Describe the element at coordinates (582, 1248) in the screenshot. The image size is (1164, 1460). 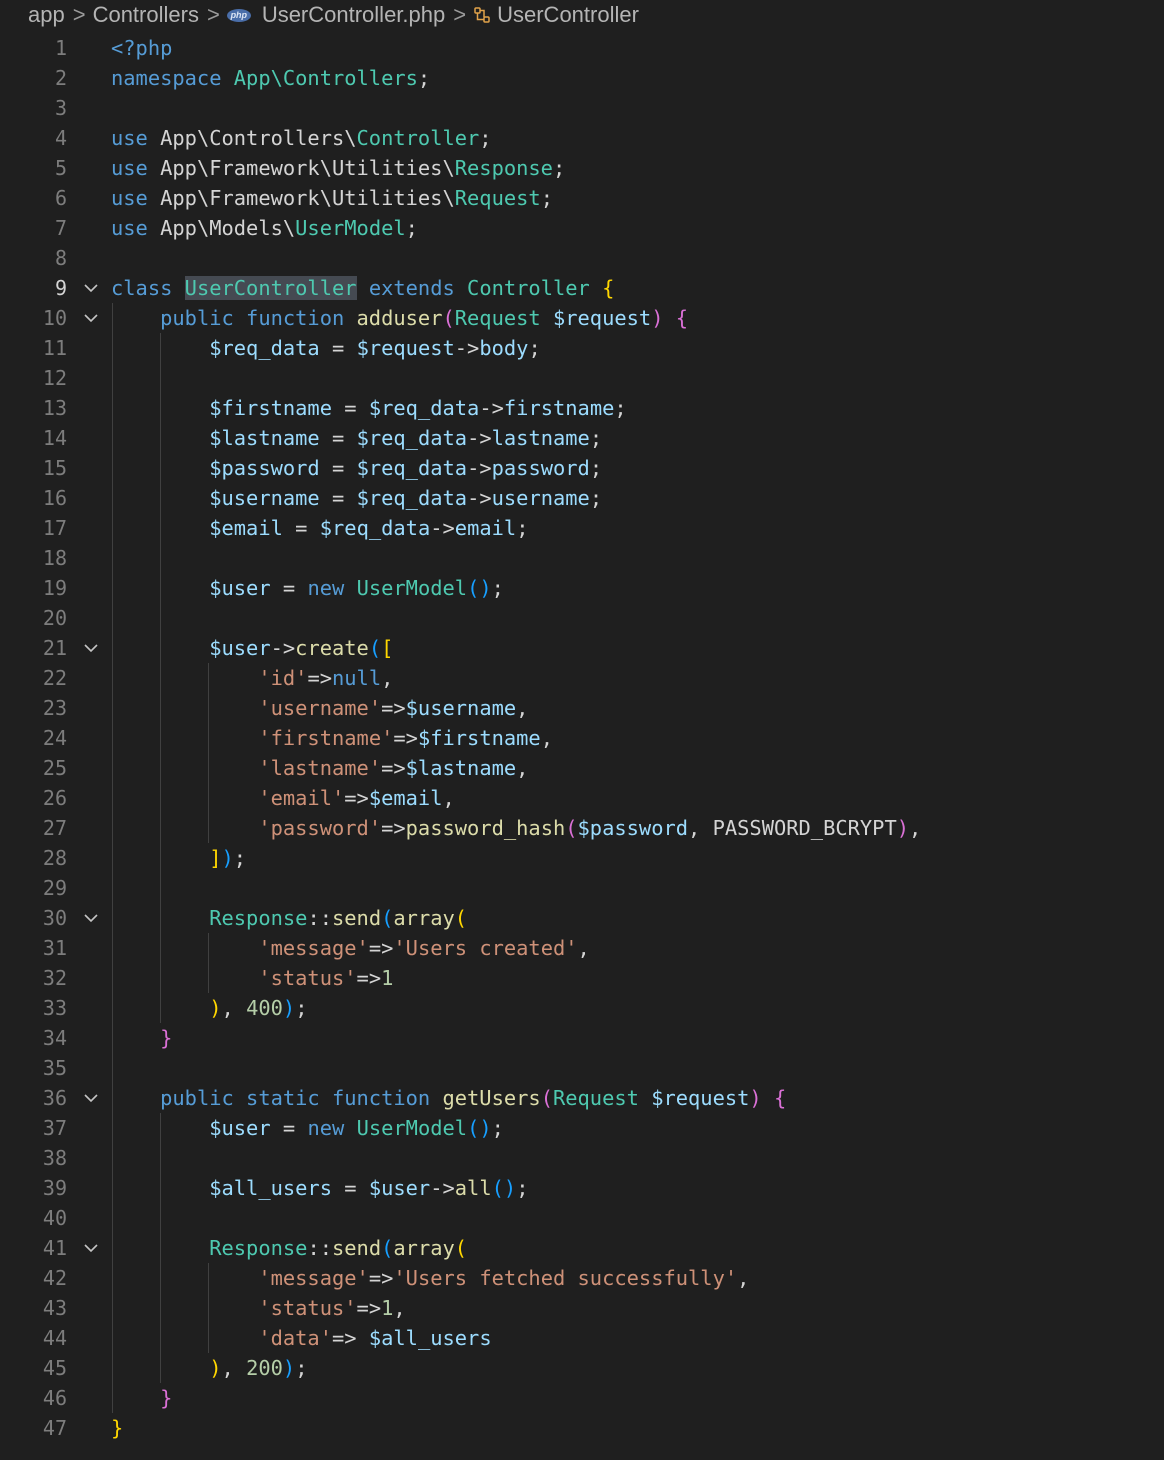
I see `code-line: 41 Response::send(array(` at that location.